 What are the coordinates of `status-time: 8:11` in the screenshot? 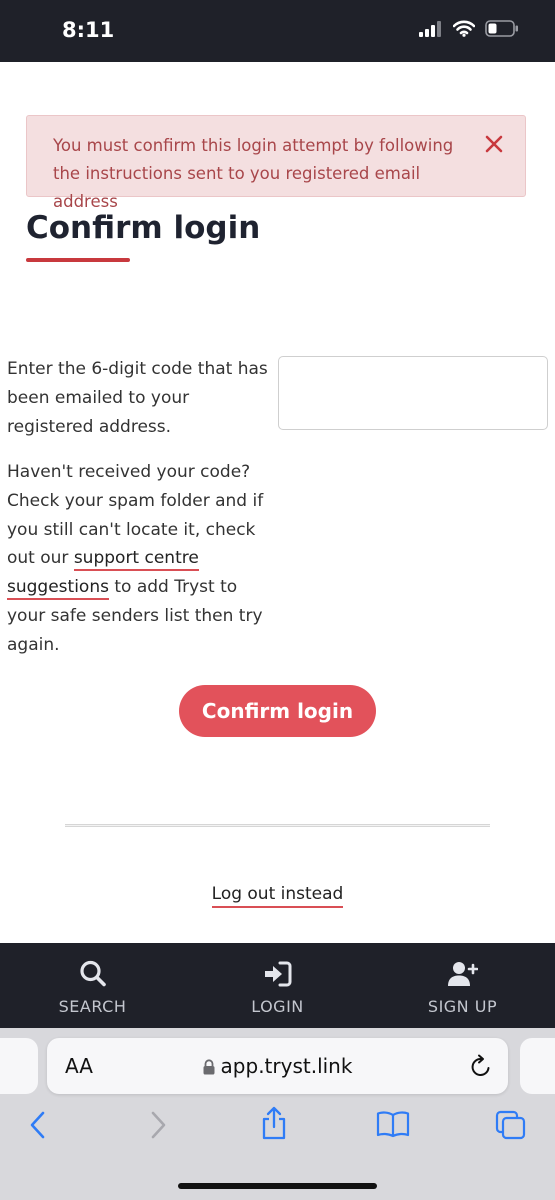 It's located at (88, 30).